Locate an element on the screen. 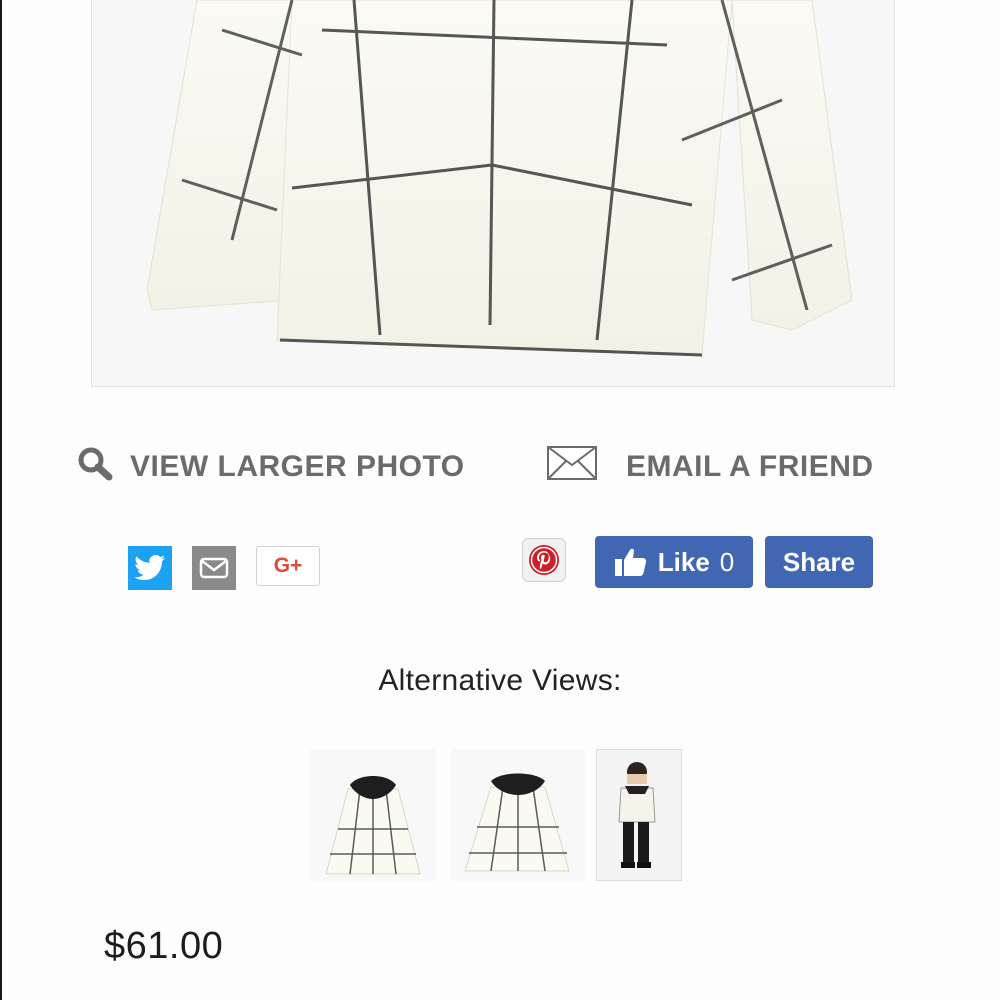  google-plus-share-button: G+ is located at coordinates (288, 566).